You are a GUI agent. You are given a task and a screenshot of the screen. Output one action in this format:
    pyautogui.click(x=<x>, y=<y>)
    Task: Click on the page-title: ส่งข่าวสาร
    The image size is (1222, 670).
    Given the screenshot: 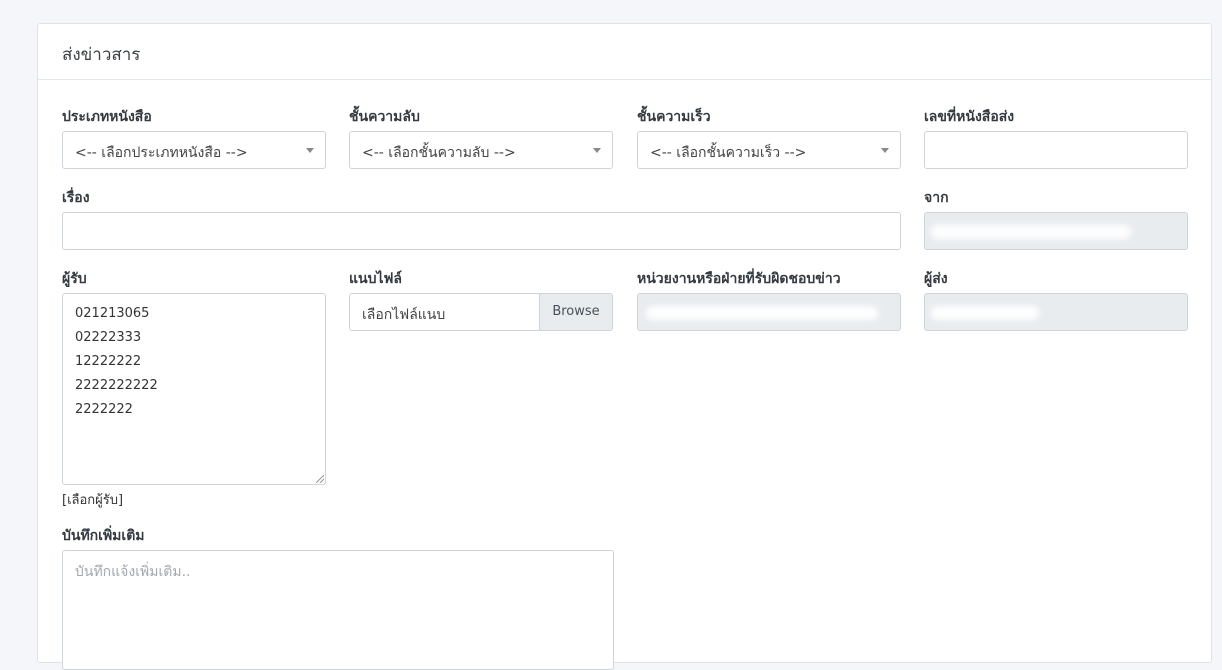 What is the action you would take?
    pyautogui.click(x=101, y=55)
    